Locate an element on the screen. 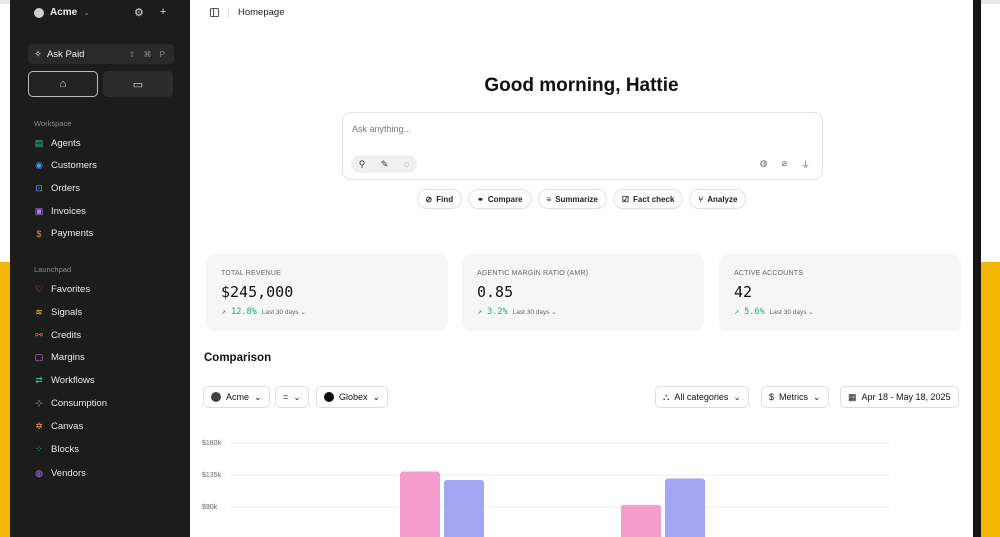 This screenshot has height=537, width=1000. sidebar-item-blocks: ⁘ Blocks is located at coordinates (56, 449).